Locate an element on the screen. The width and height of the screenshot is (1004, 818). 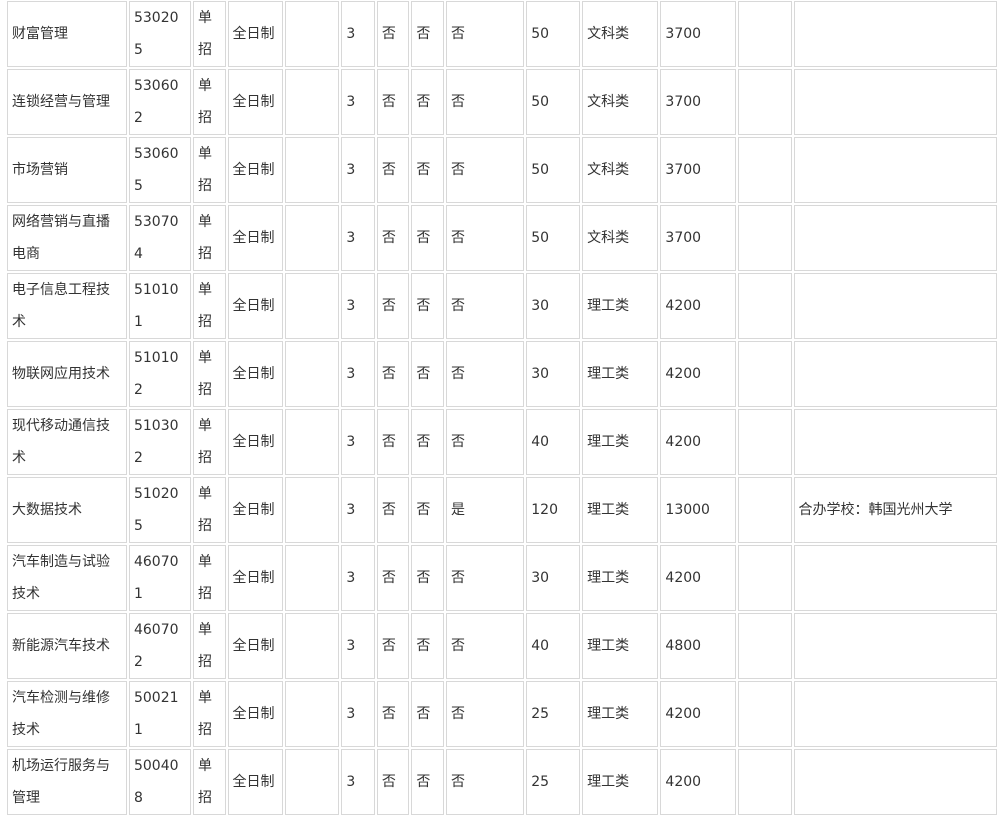
major-name-cell: 网络营销与直播电商 is located at coordinates (67, 238).